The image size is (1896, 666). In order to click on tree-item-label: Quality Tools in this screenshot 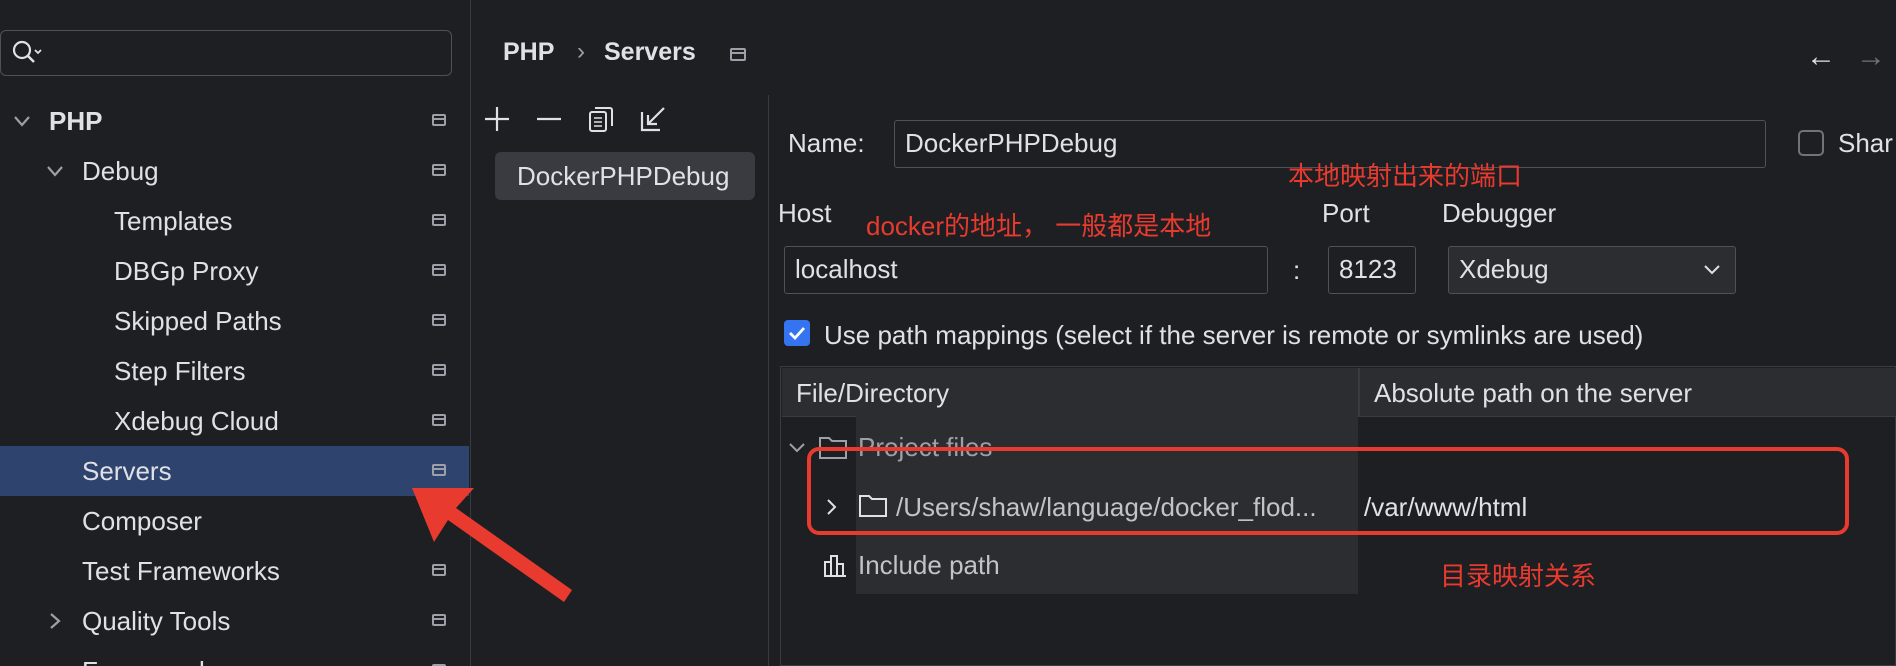, I will do `click(156, 621)`.